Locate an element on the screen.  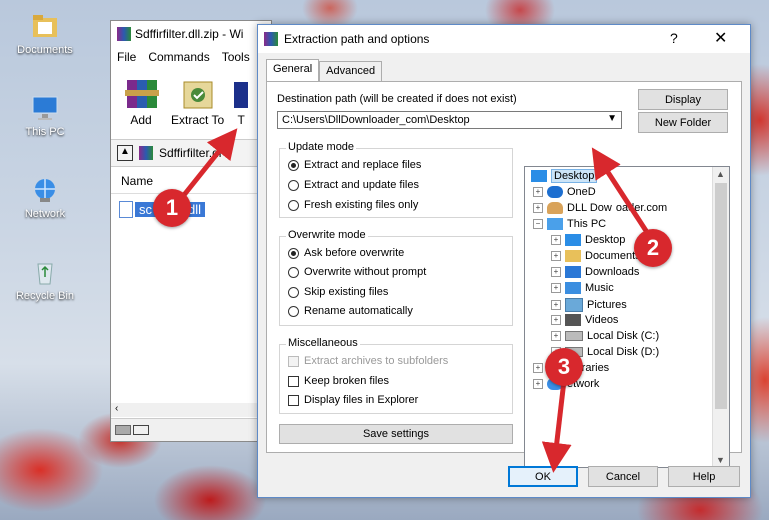
step-marker-3: 3 is located at coordinates (564, 367).